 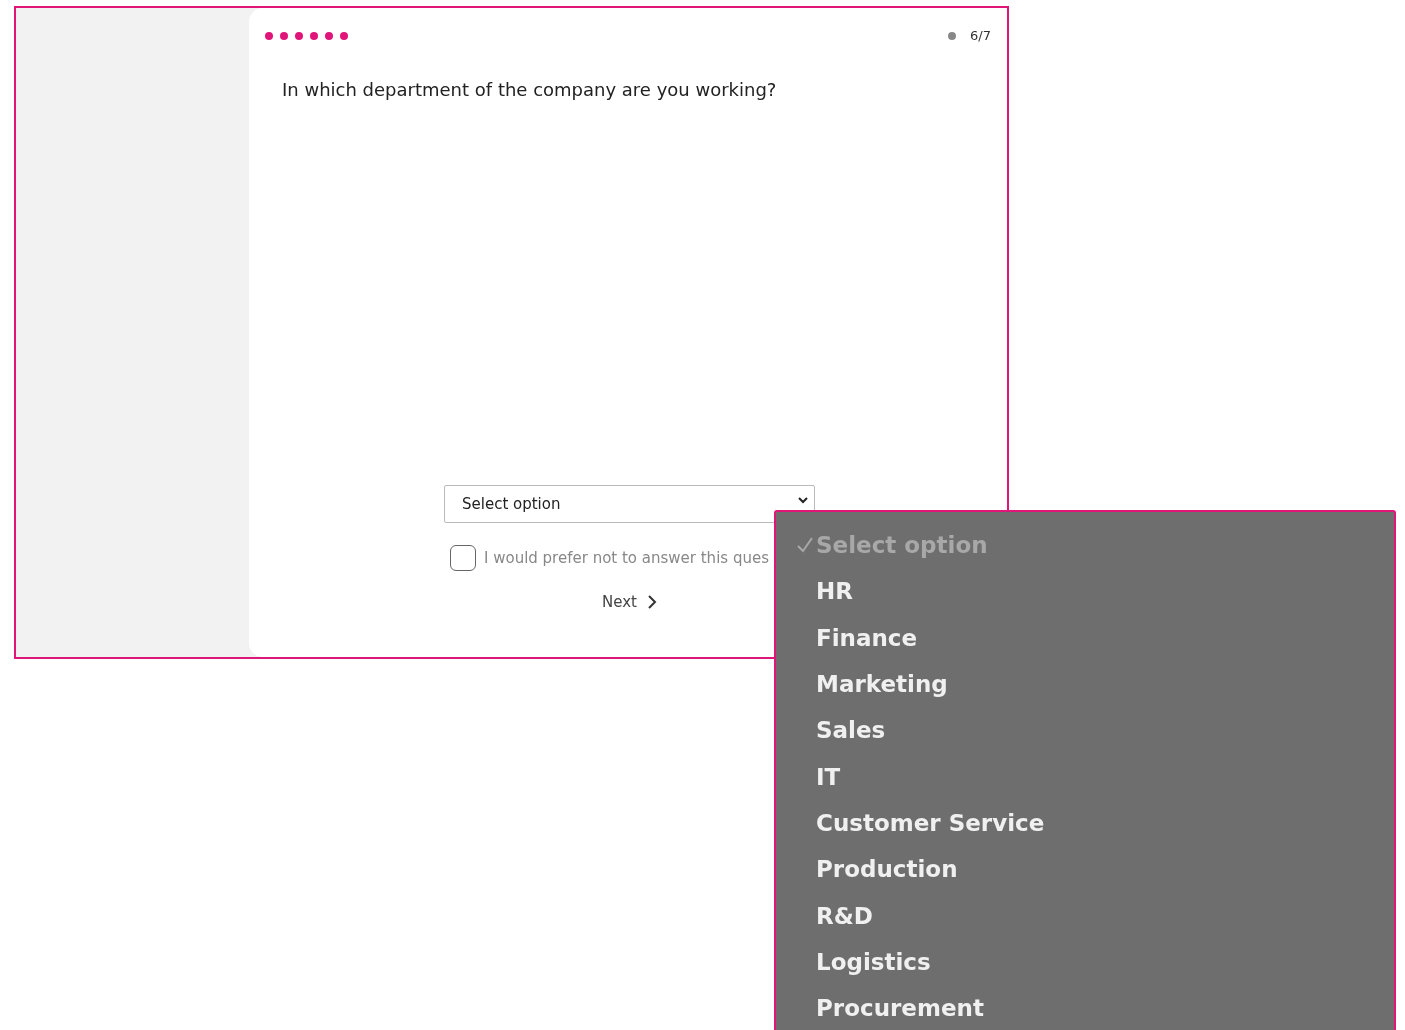 I want to click on dropdown-option: Customer Service, so click(x=1085, y=823).